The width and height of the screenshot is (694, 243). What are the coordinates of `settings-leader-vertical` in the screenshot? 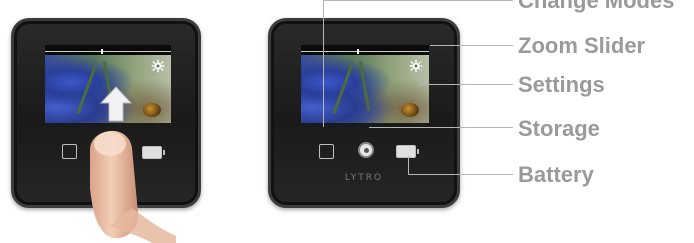 It's located at (420, 73).